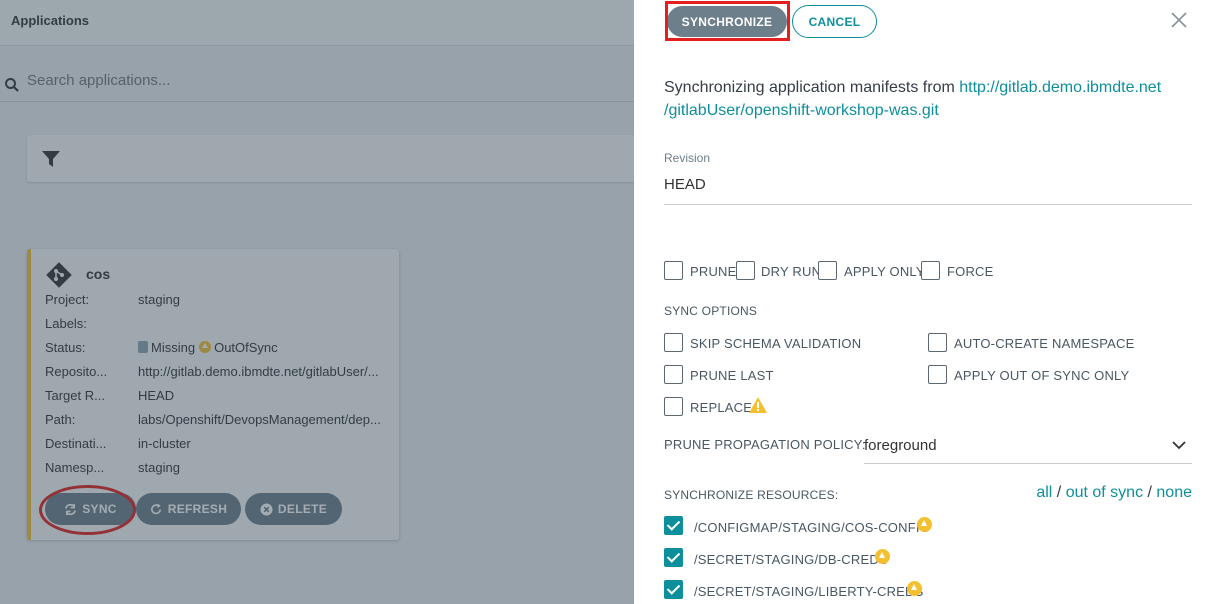 This screenshot has height=604, width=1219. Describe the element at coordinates (937, 342) in the screenshot. I see `auto-create-namespace-checkbox` at that location.